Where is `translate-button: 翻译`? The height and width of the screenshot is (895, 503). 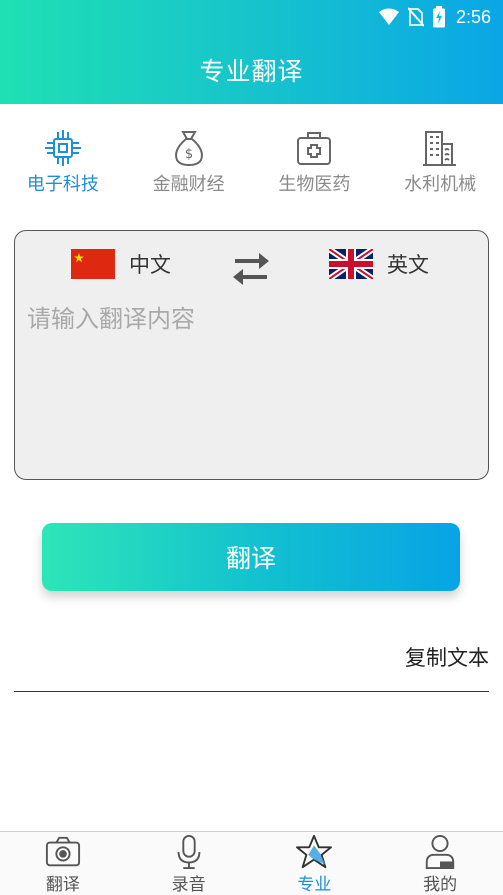 translate-button: 翻译 is located at coordinates (251, 557).